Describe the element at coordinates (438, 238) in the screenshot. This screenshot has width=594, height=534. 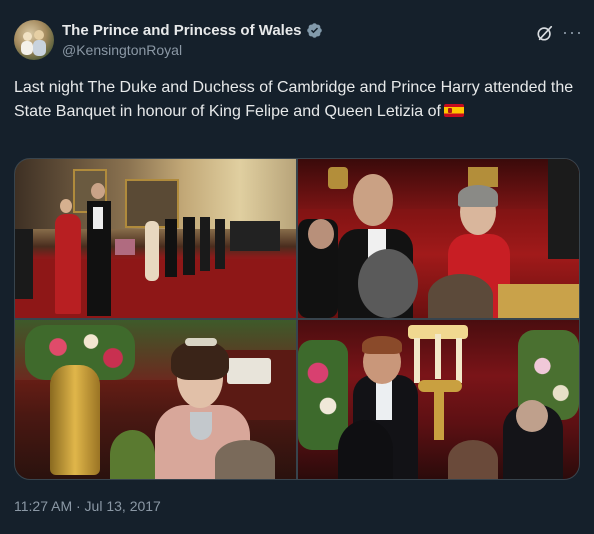
I see `photo-2-banquet-table` at that location.